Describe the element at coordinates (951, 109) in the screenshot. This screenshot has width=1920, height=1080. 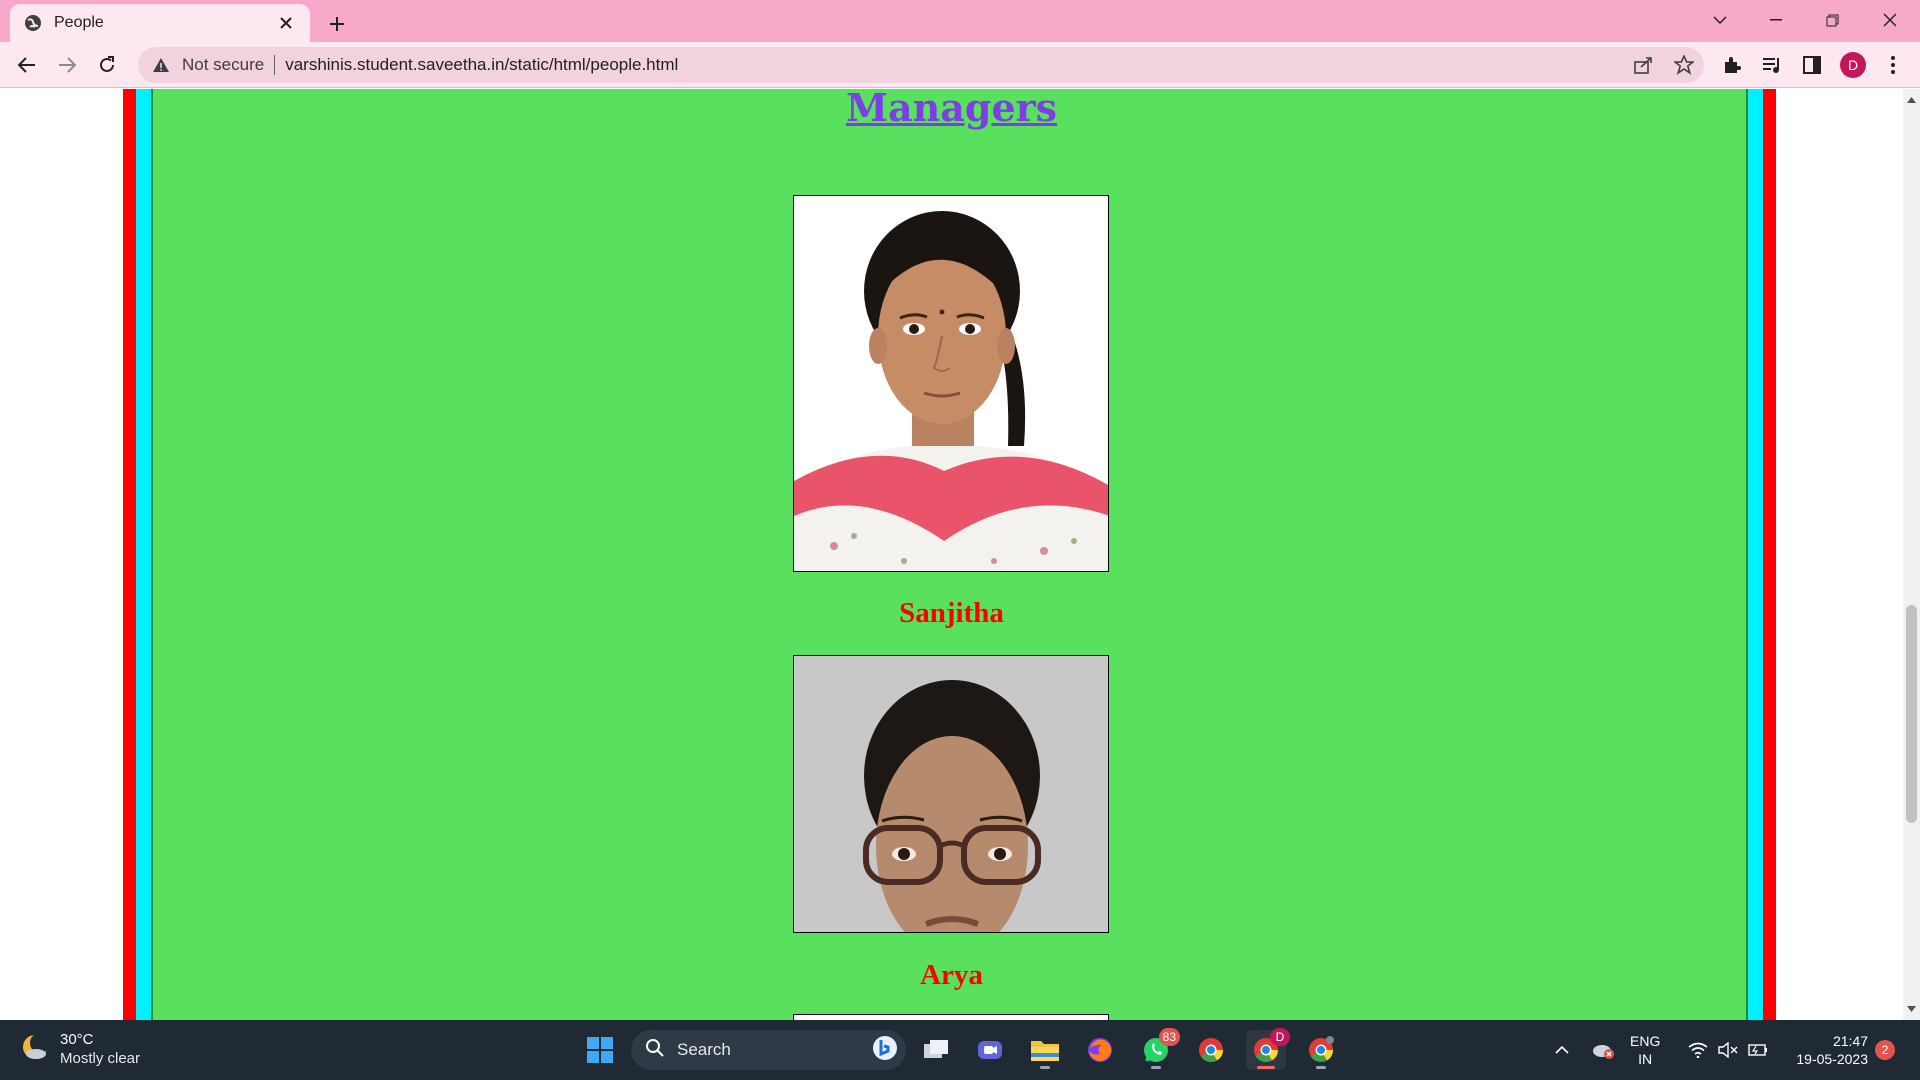
I see `page-heading: Managers` at that location.